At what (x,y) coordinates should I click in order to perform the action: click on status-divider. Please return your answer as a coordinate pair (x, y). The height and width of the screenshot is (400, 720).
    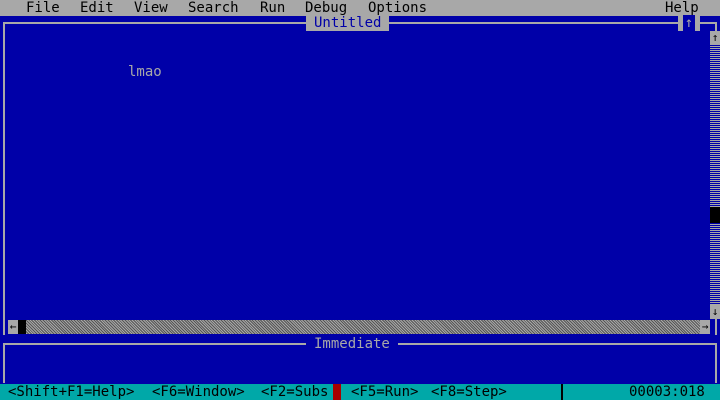
    Looking at the image, I should click on (562, 392).